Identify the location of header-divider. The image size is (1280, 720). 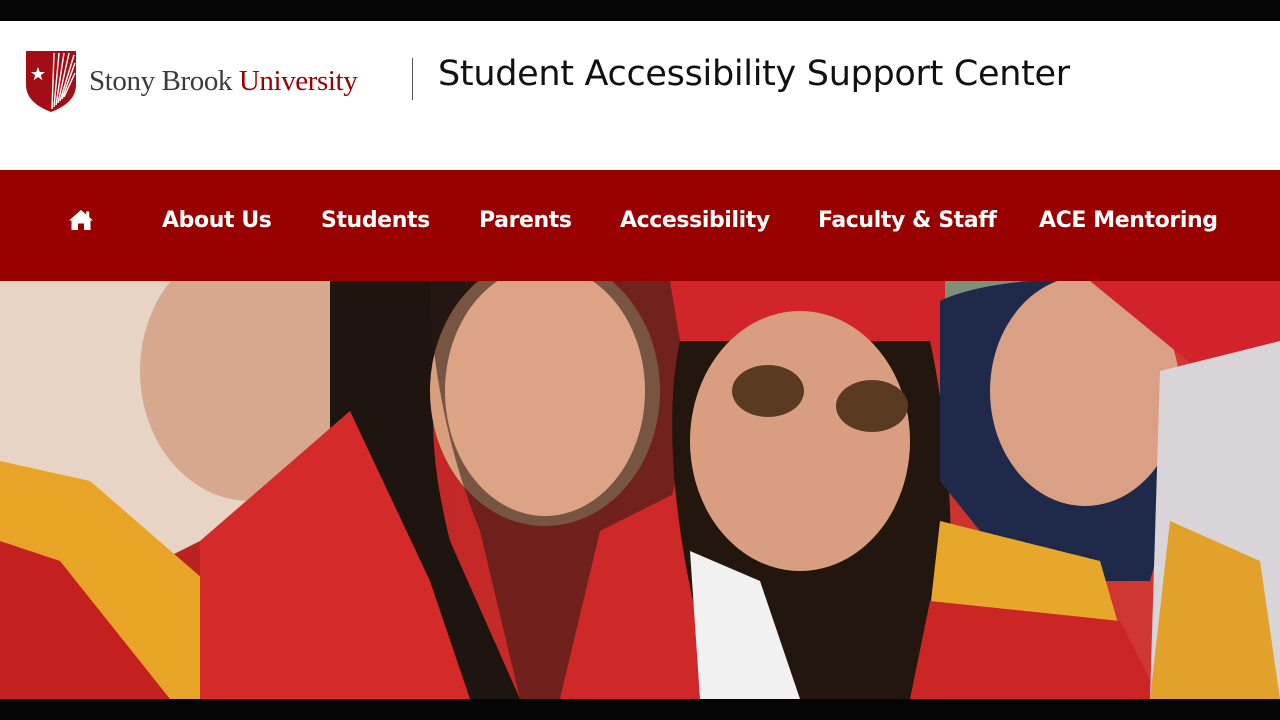
(412, 79).